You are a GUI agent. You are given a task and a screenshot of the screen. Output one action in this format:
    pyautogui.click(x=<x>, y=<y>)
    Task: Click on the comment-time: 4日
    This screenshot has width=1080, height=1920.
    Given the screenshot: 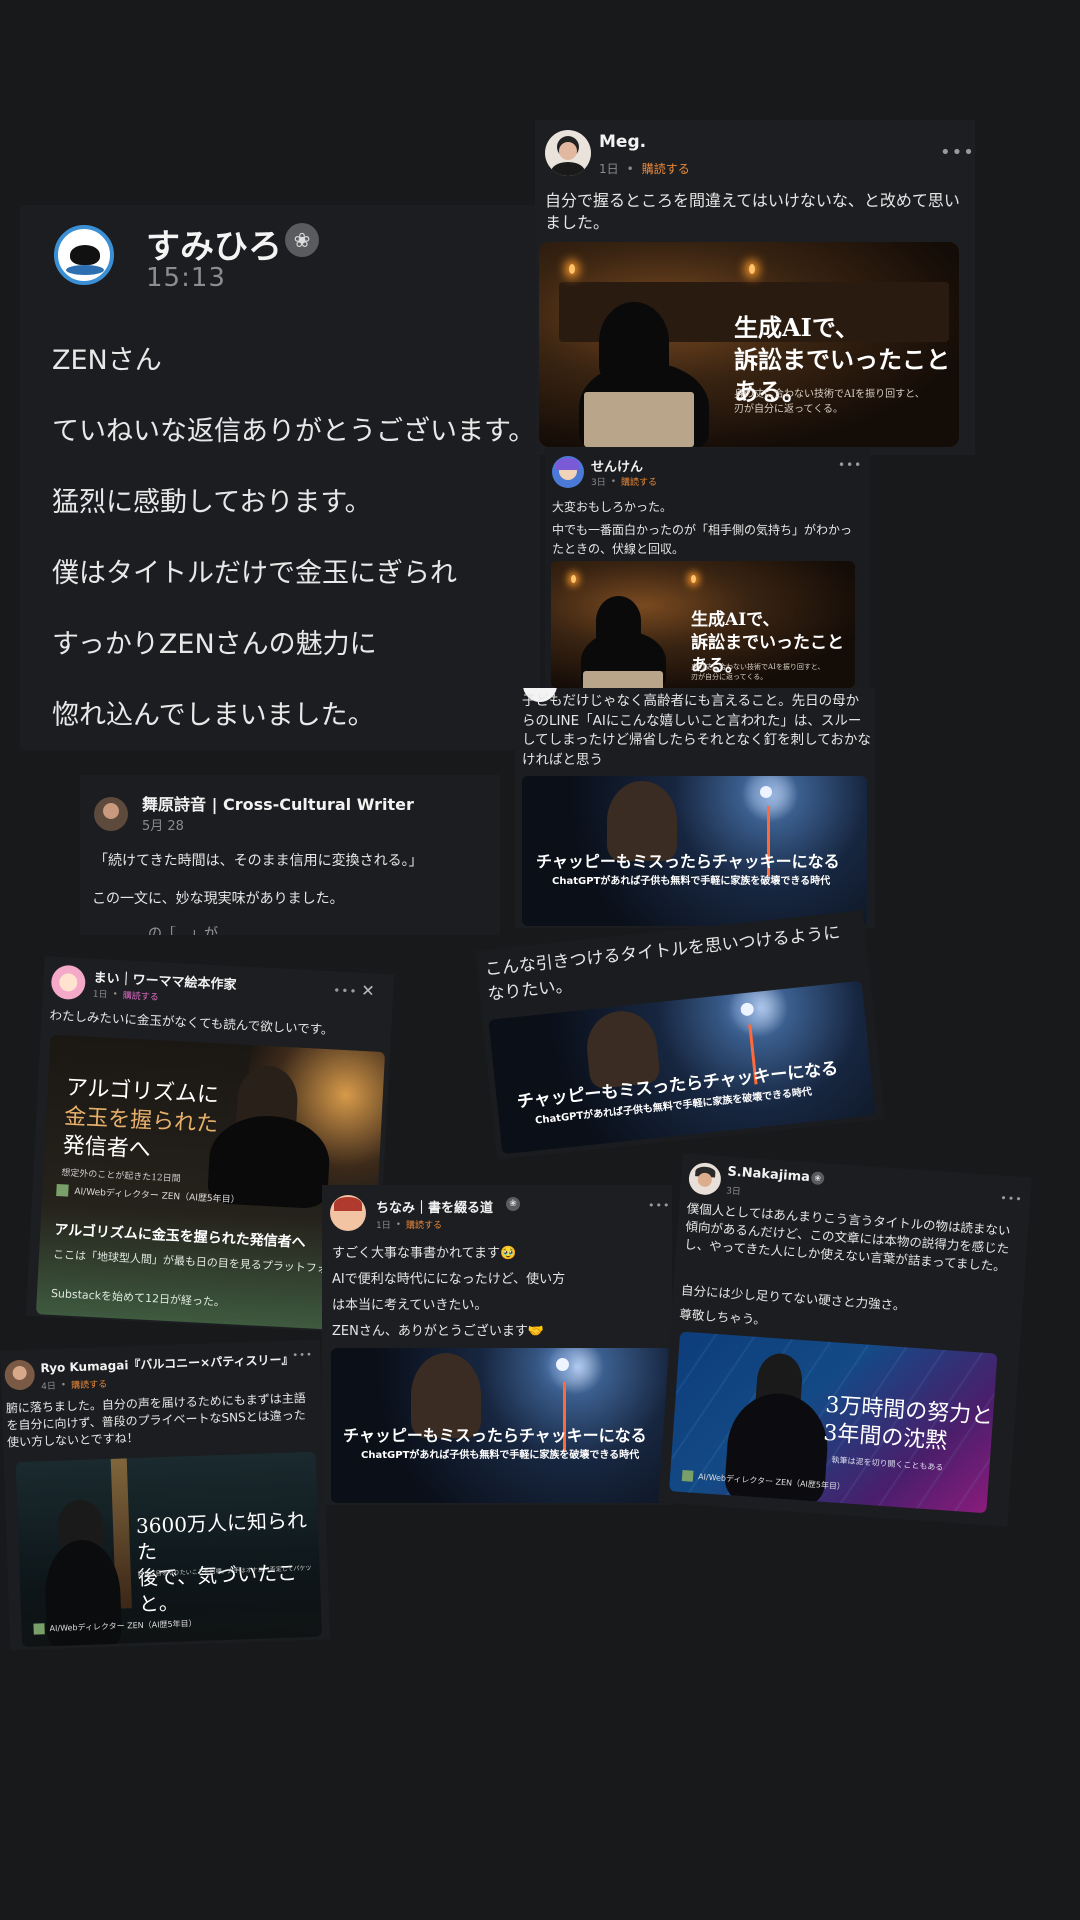 What is the action you would take?
    pyautogui.click(x=48, y=1387)
    